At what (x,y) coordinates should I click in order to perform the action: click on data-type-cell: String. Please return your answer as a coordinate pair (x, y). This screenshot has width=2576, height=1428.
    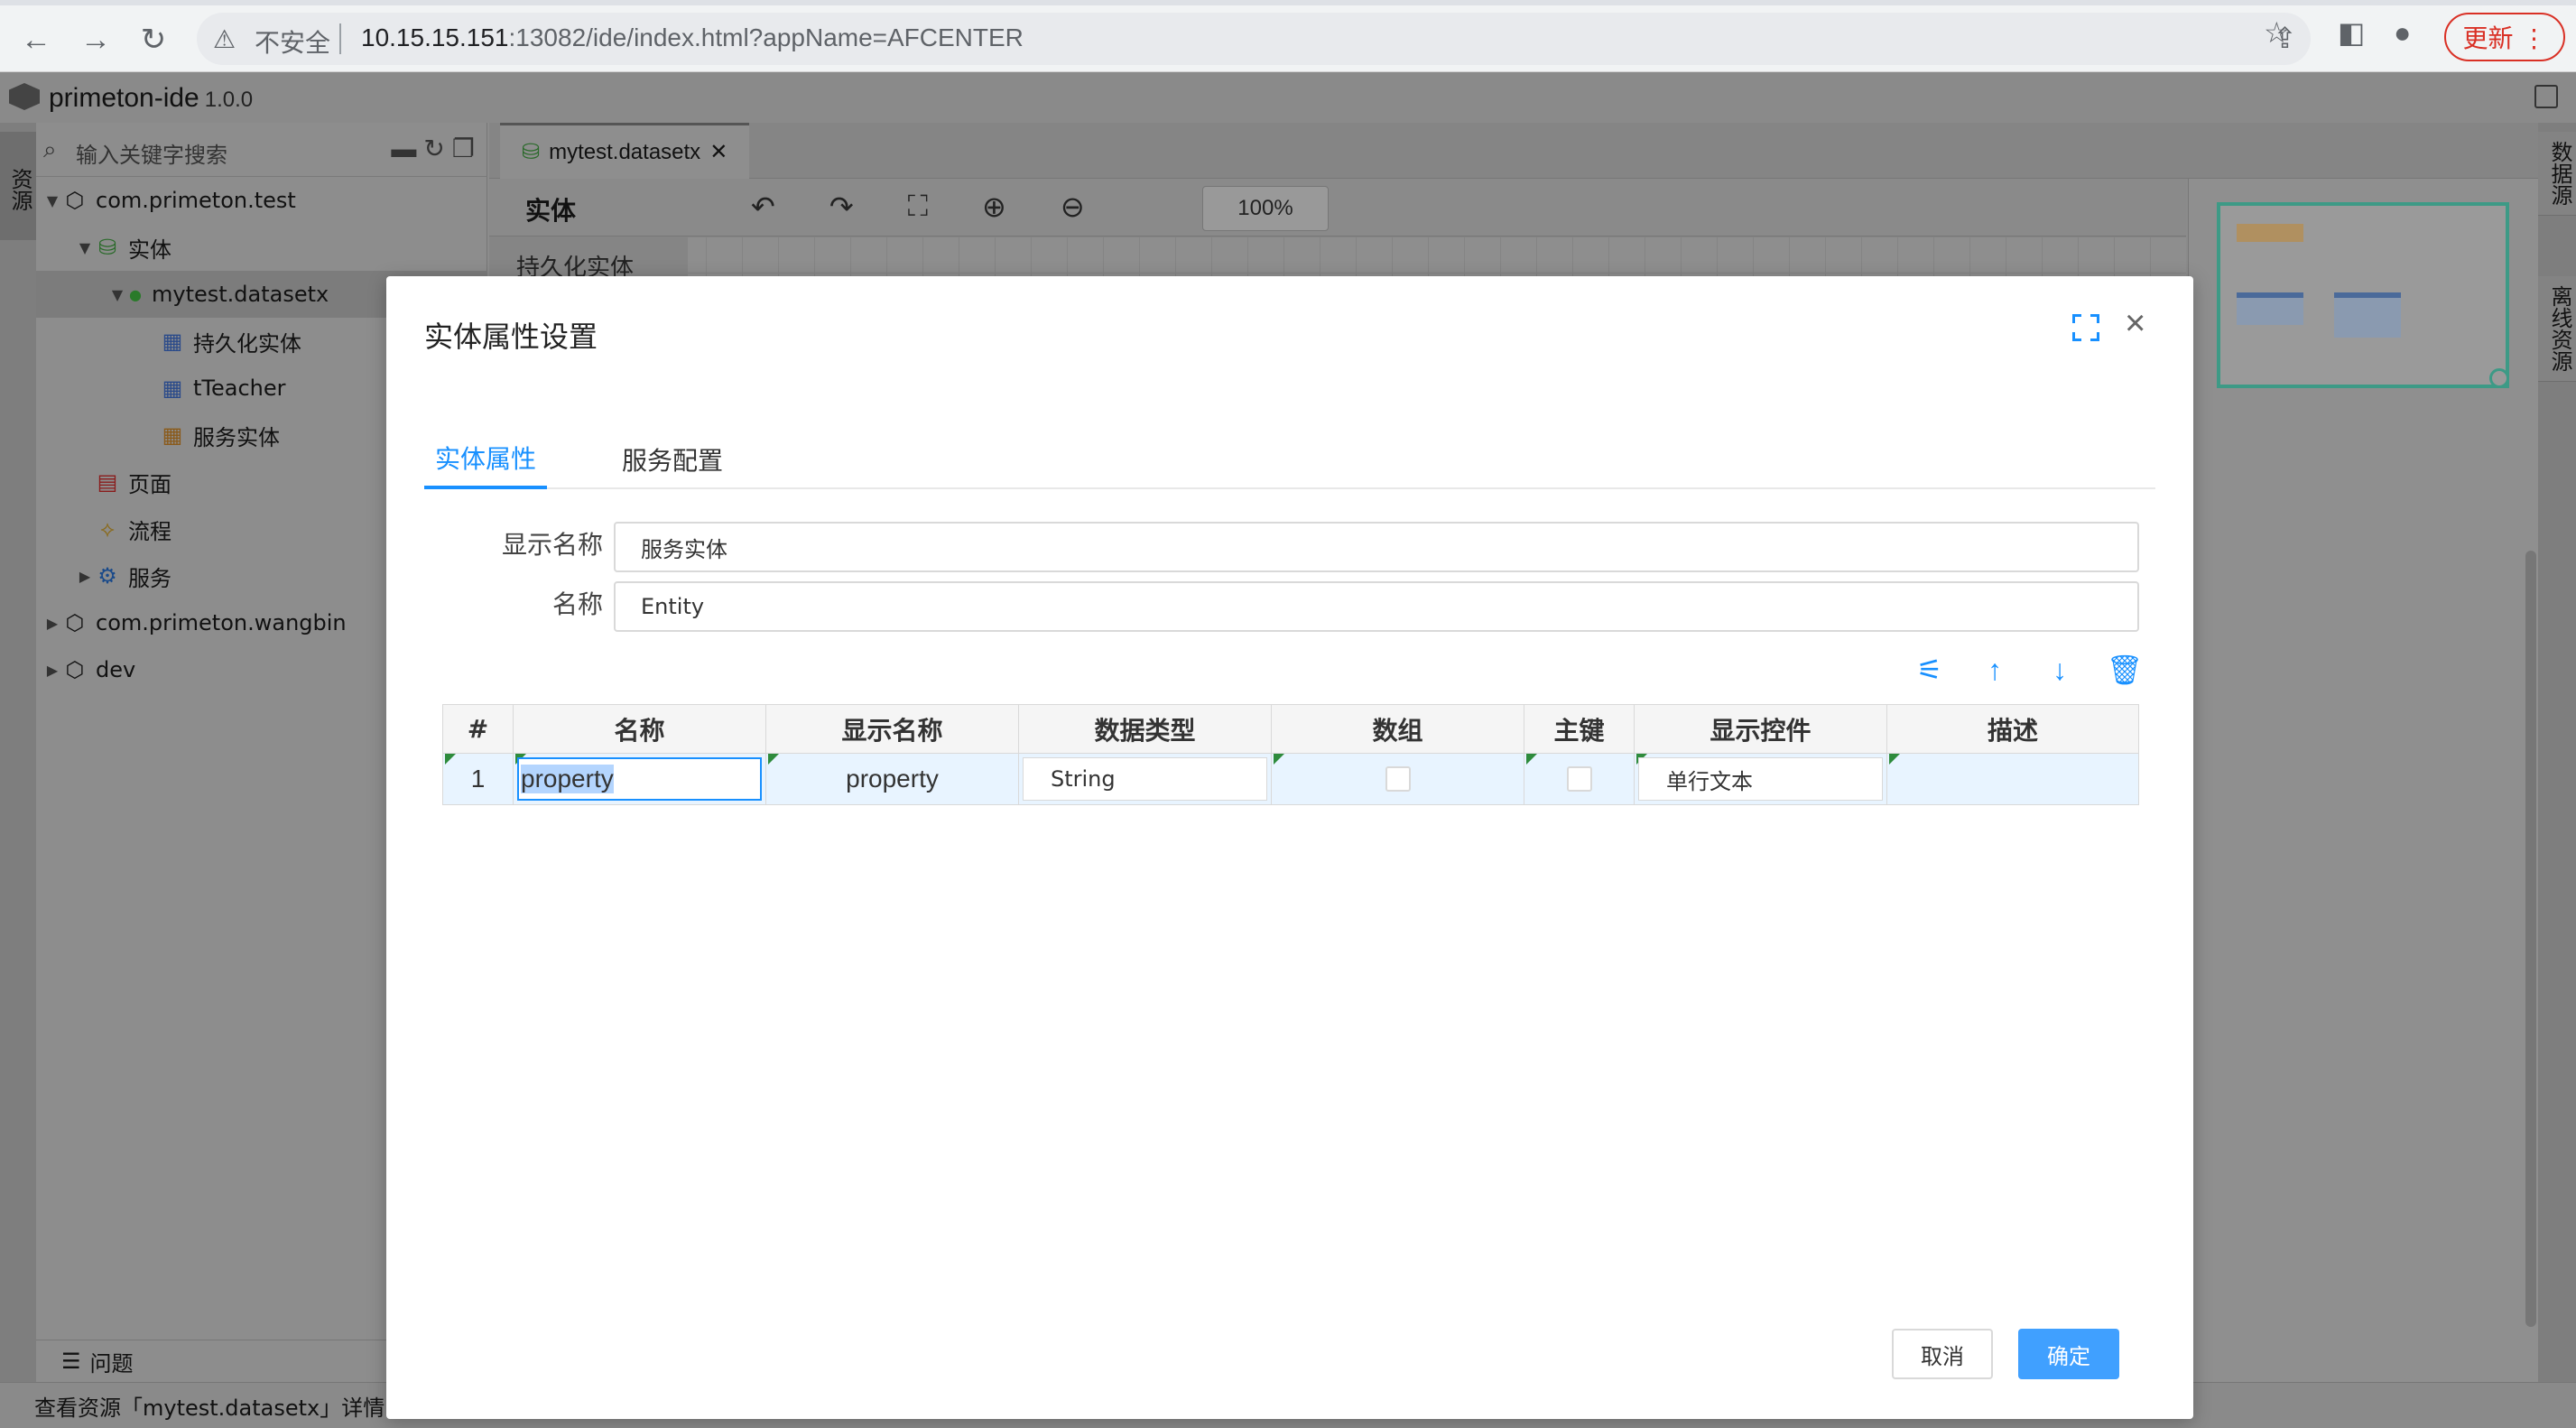
    Looking at the image, I should click on (1145, 779).